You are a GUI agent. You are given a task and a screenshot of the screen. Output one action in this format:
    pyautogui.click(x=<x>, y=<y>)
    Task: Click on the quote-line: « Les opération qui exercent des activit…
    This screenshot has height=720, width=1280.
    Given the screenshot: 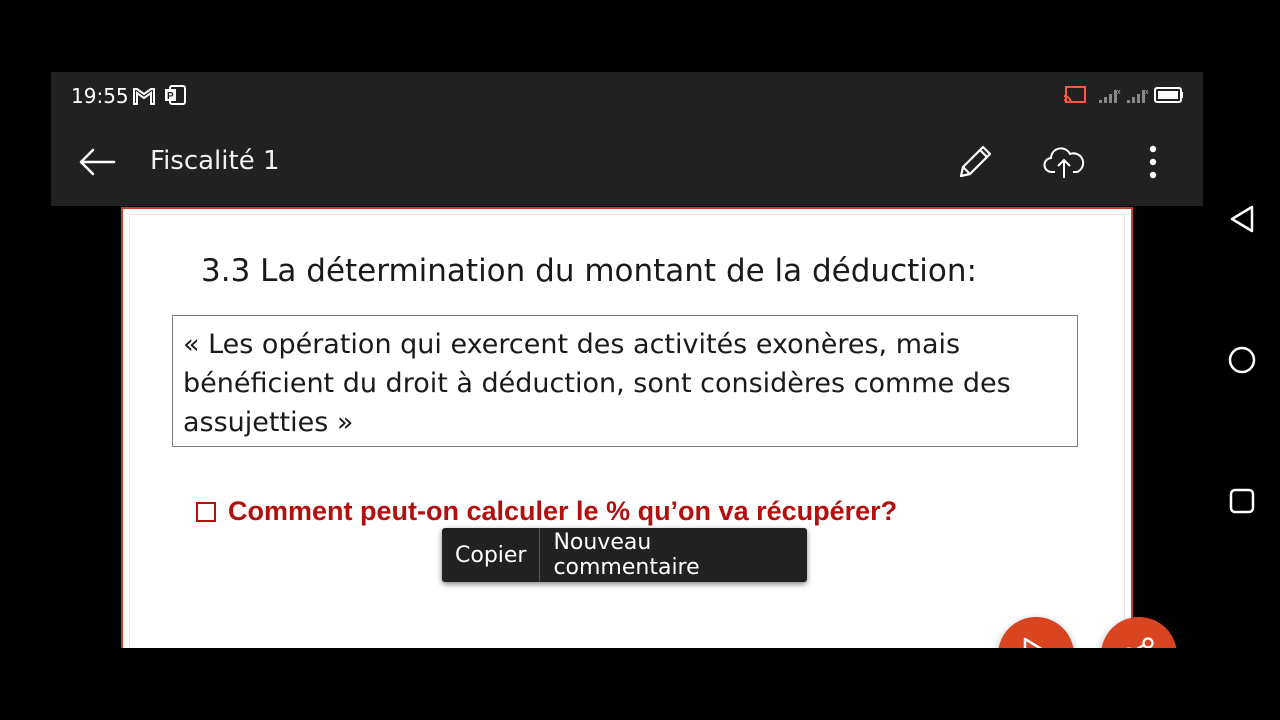 What is the action you would take?
    pyautogui.click(x=572, y=344)
    